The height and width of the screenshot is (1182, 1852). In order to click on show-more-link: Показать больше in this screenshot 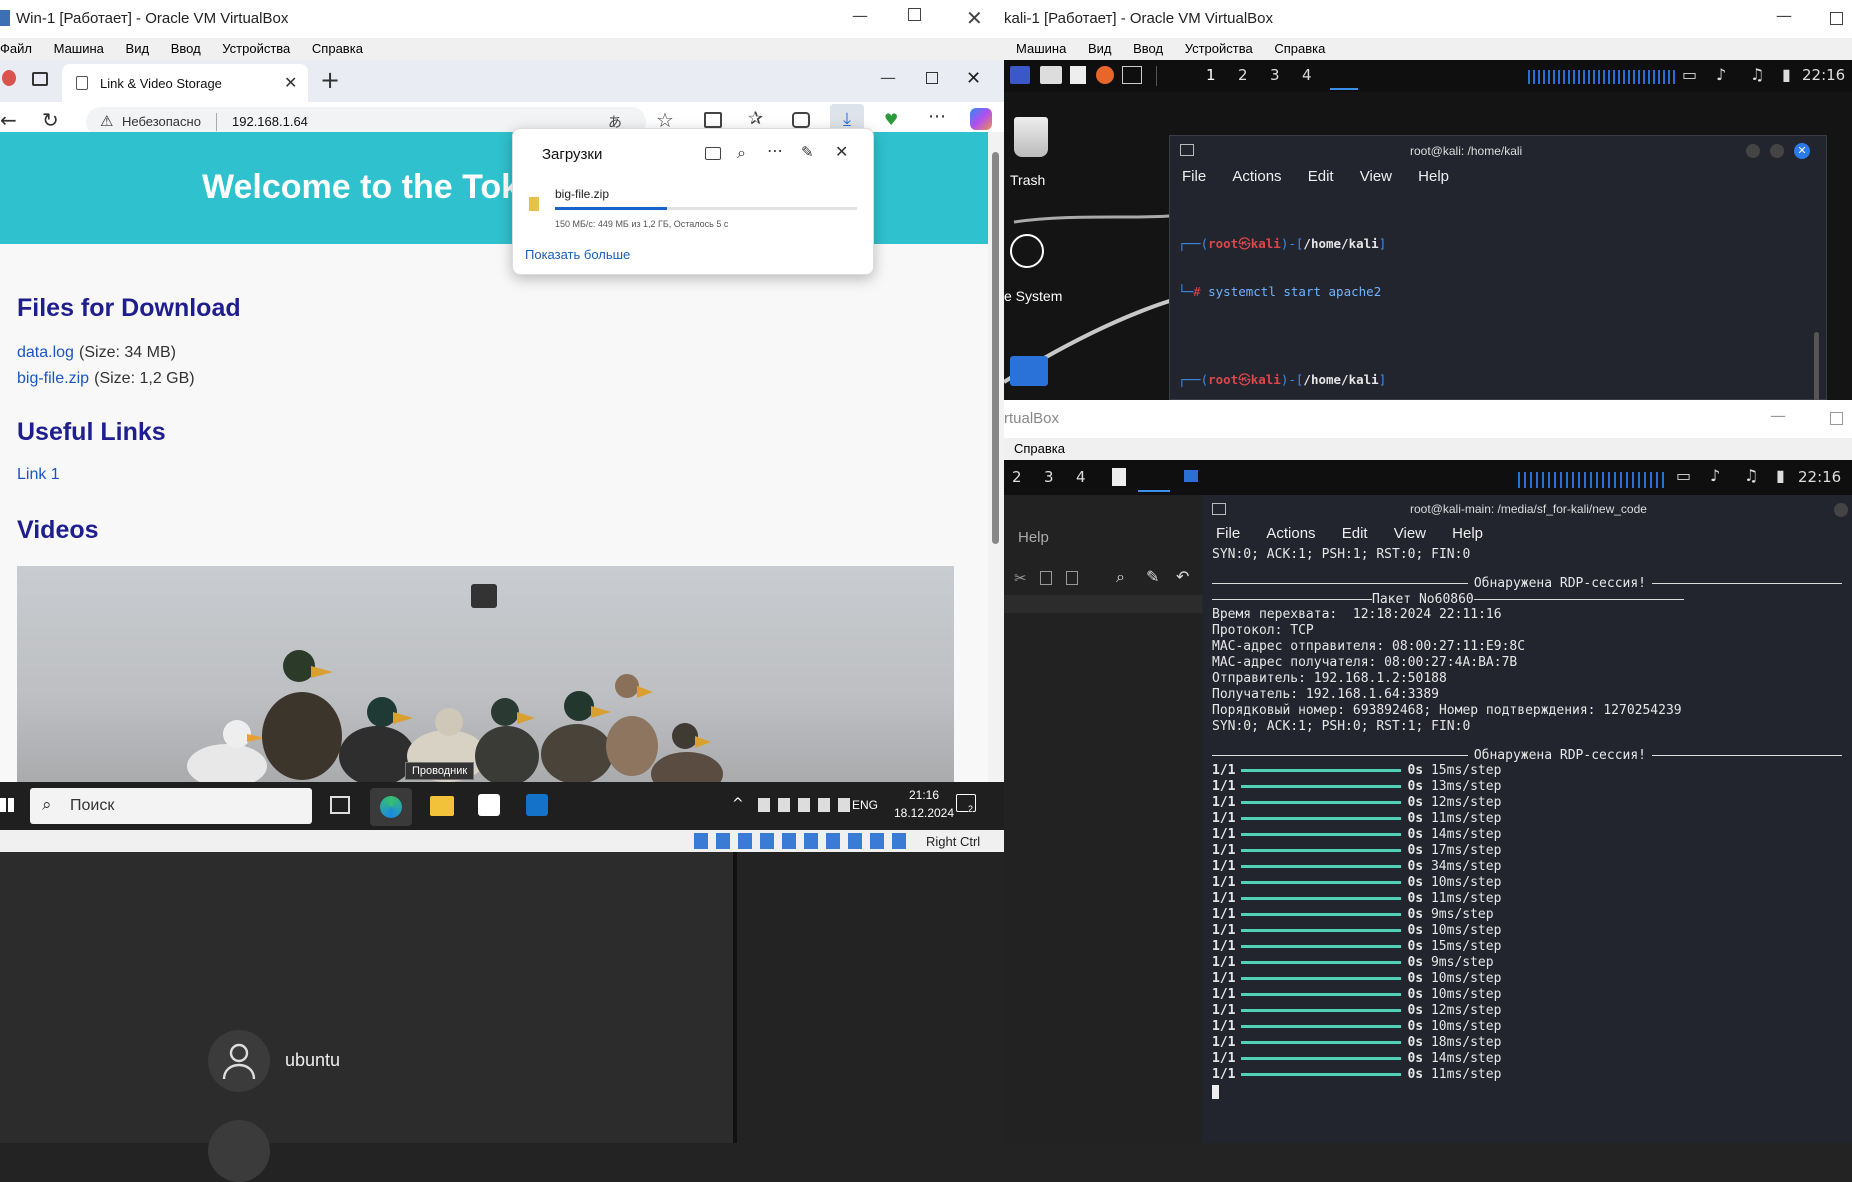, I will do `click(577, 254)`.